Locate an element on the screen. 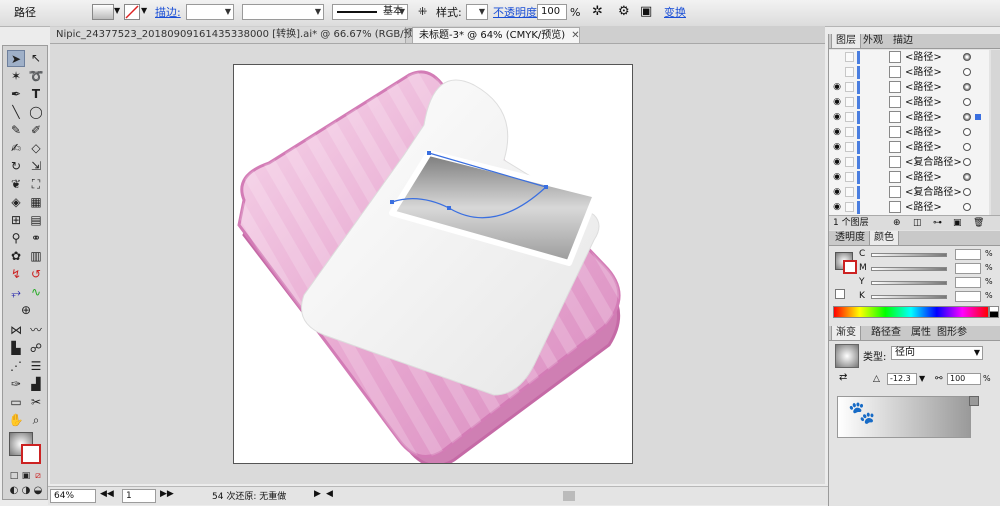  out-of-gamut-icon is located at coordinates (840, 294).